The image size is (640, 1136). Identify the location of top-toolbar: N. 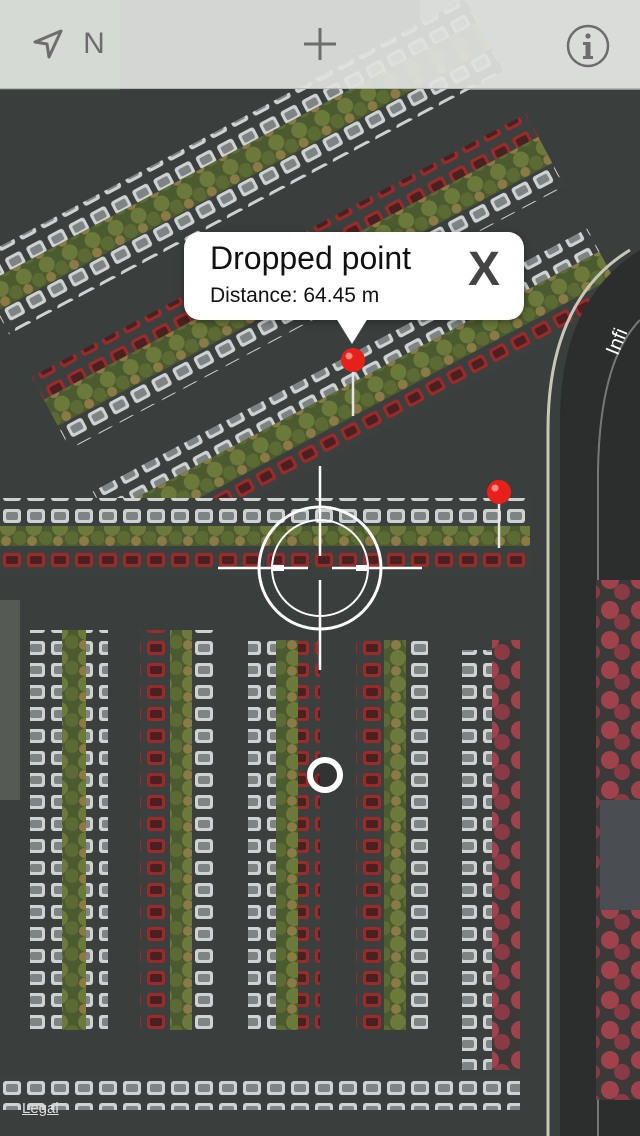
(320, 44).